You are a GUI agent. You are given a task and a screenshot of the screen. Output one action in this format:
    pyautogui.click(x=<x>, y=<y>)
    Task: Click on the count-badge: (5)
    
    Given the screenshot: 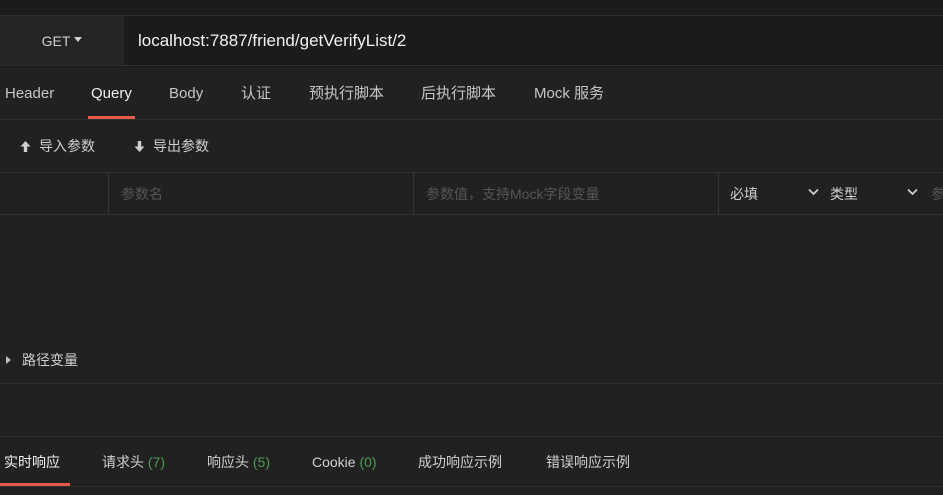 What is the action you would take?
    pyautogui.click(x=261, y=462)
    